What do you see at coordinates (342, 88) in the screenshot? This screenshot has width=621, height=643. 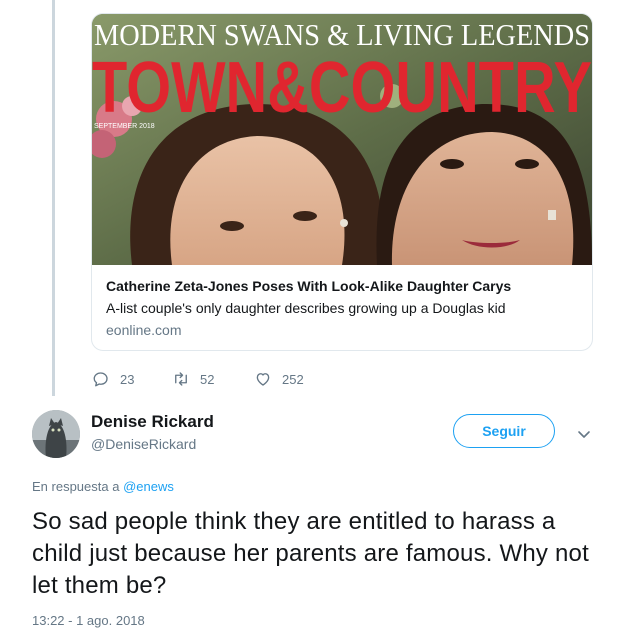 I see `magazine-masthead: TOWN&COUNTRY` at bounding box center [342, 88].